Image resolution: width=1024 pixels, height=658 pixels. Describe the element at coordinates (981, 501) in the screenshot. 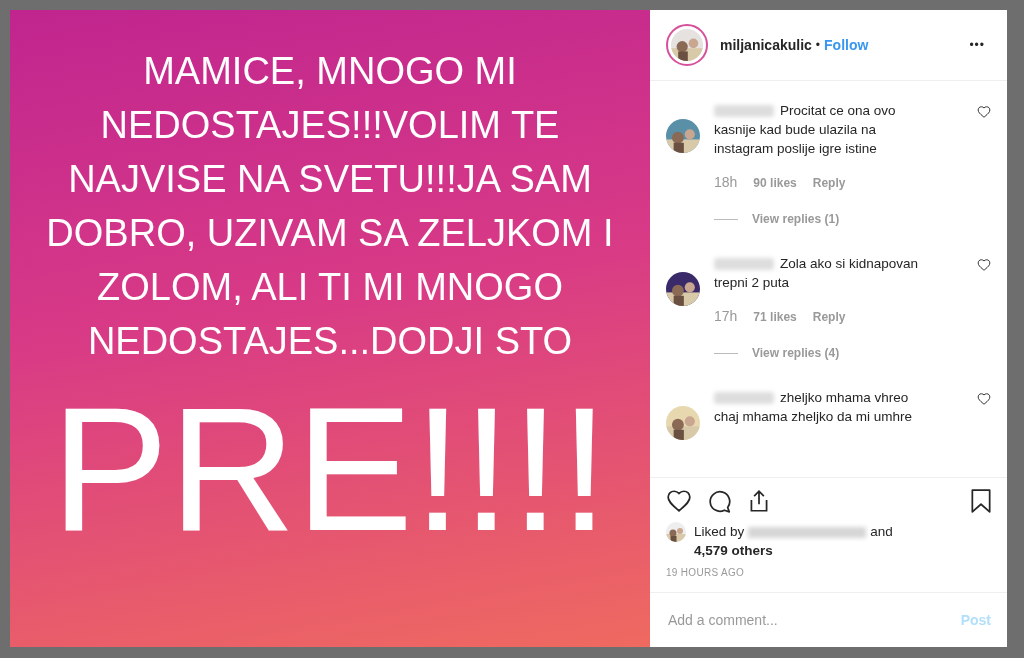

I see `bookmark-icon` at that location.